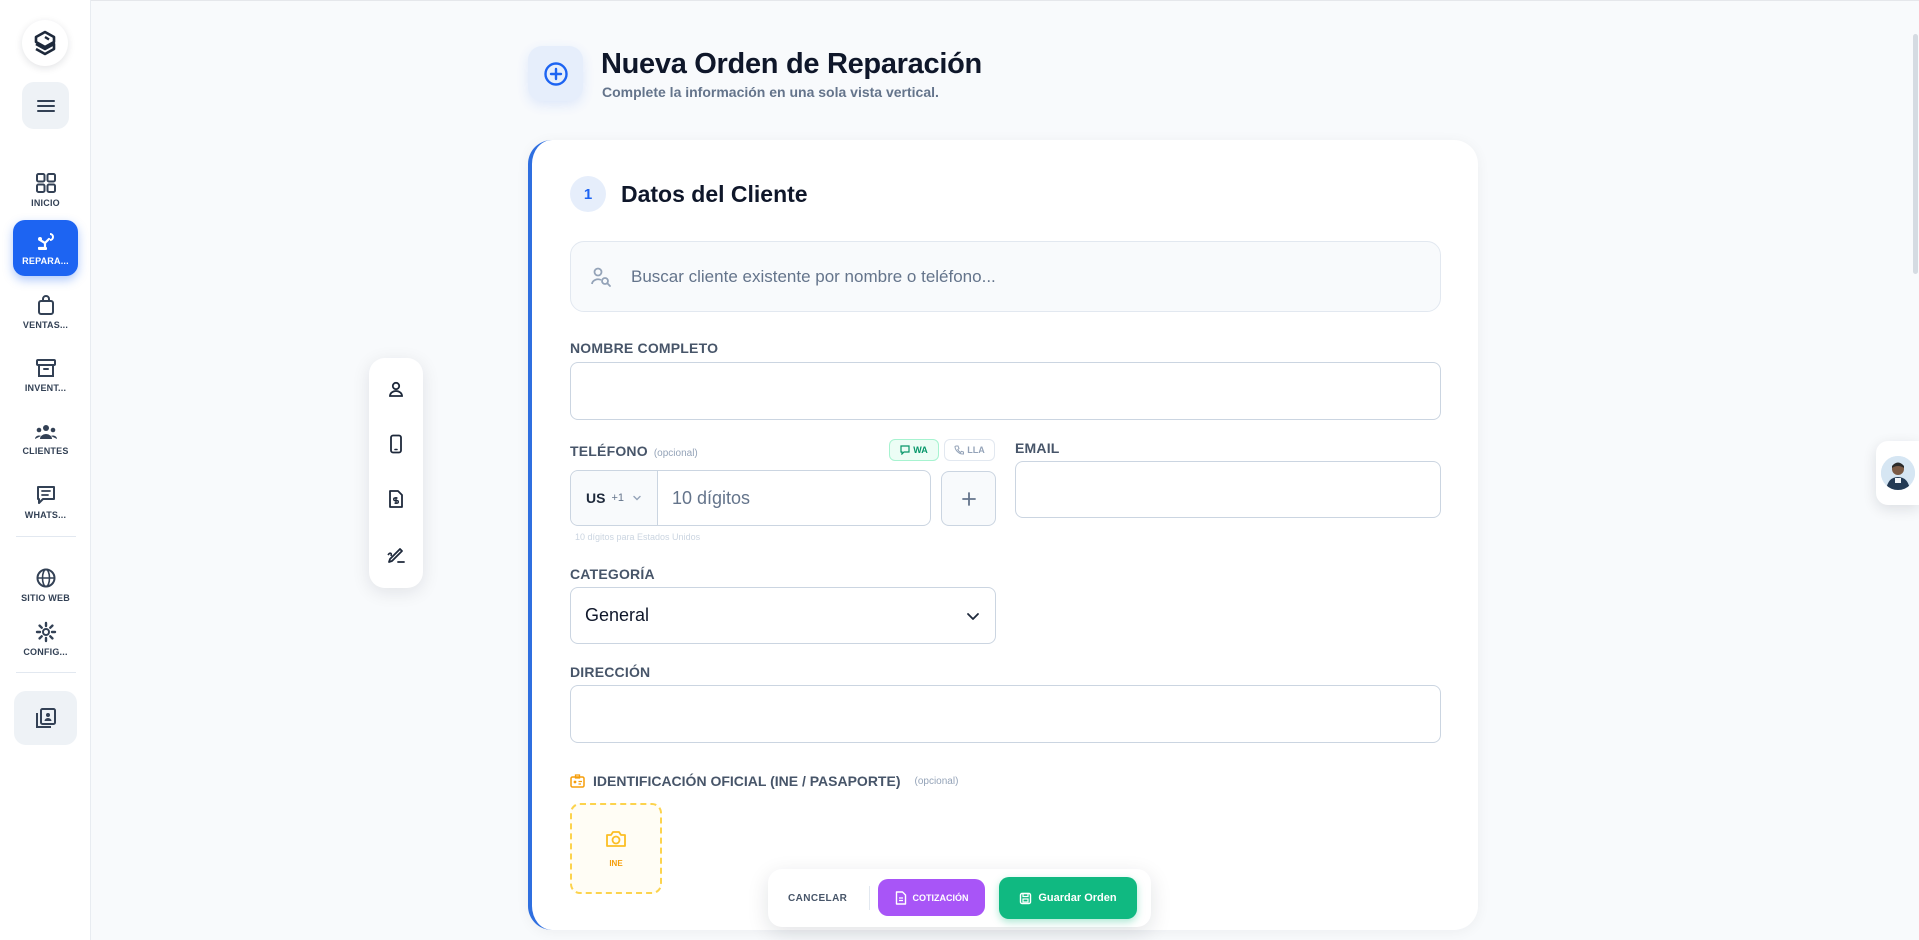 This screenshot has height=940, width=1919. I want to click on name-field, so click(1005, 391).